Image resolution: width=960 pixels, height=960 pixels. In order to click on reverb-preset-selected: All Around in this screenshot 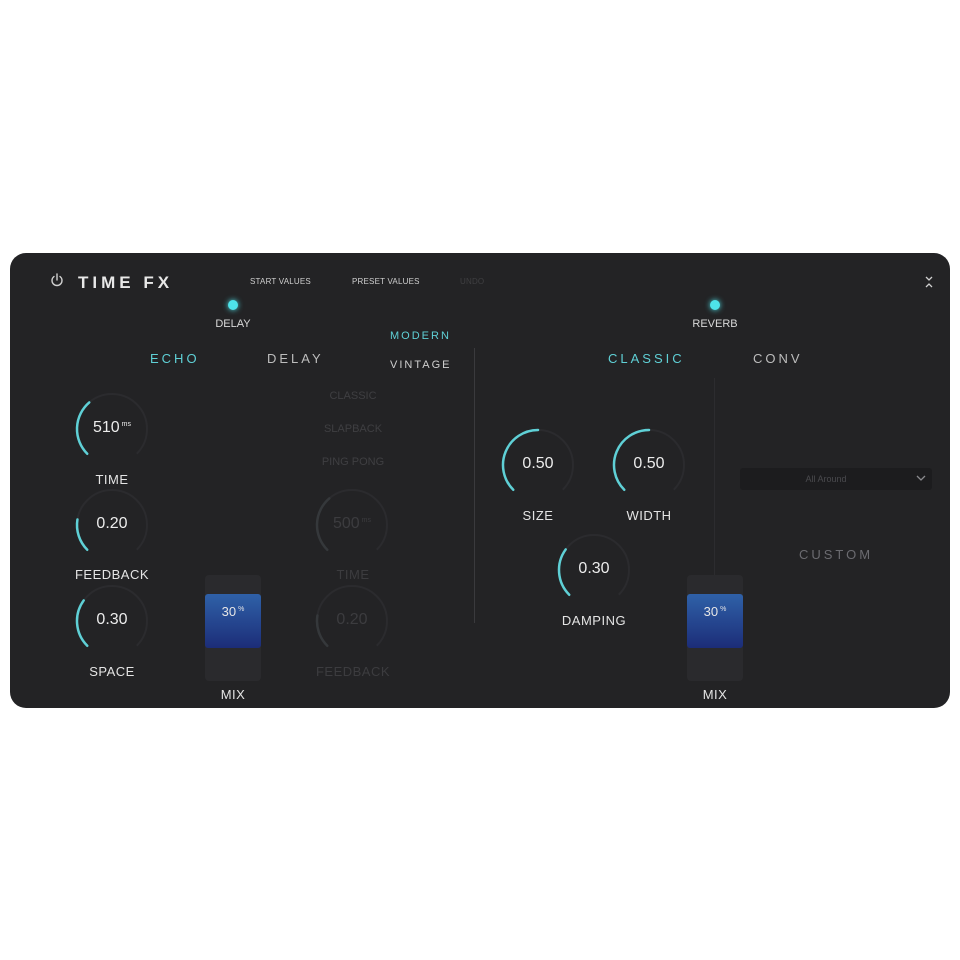, I will do `click(826, 479)`.